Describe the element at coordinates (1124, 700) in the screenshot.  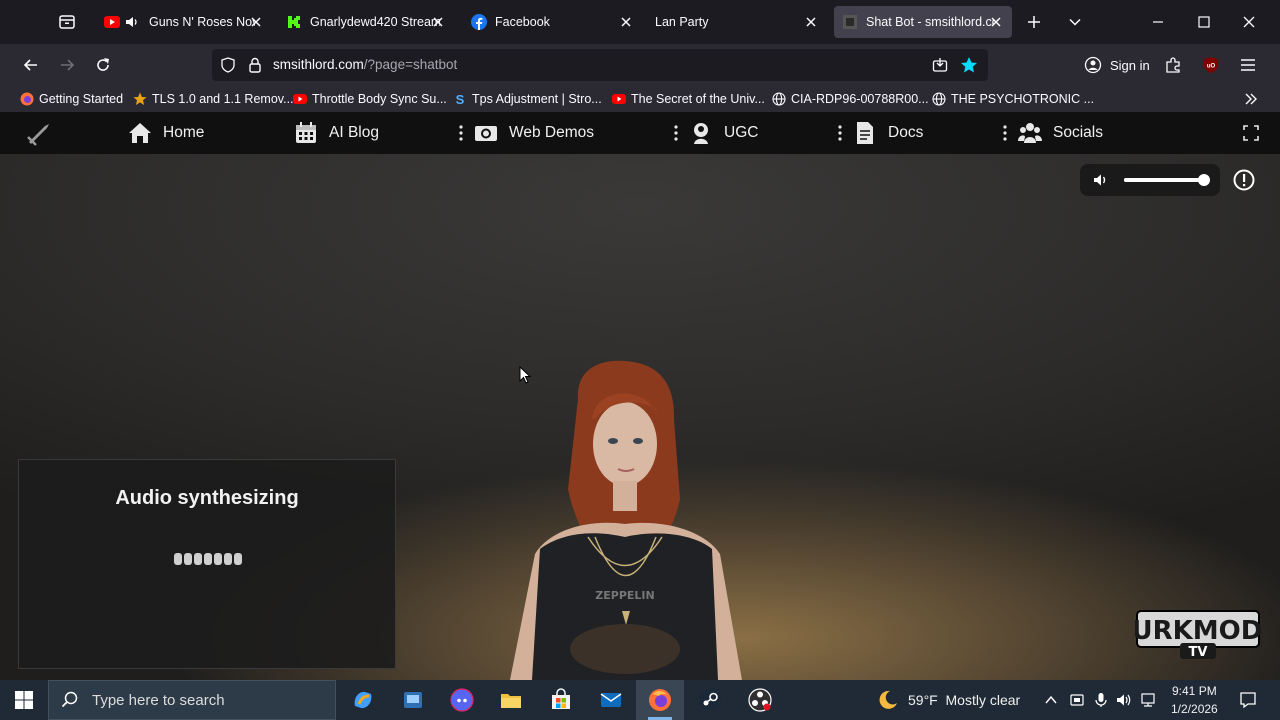
I see `system-volume-icon` at that location.